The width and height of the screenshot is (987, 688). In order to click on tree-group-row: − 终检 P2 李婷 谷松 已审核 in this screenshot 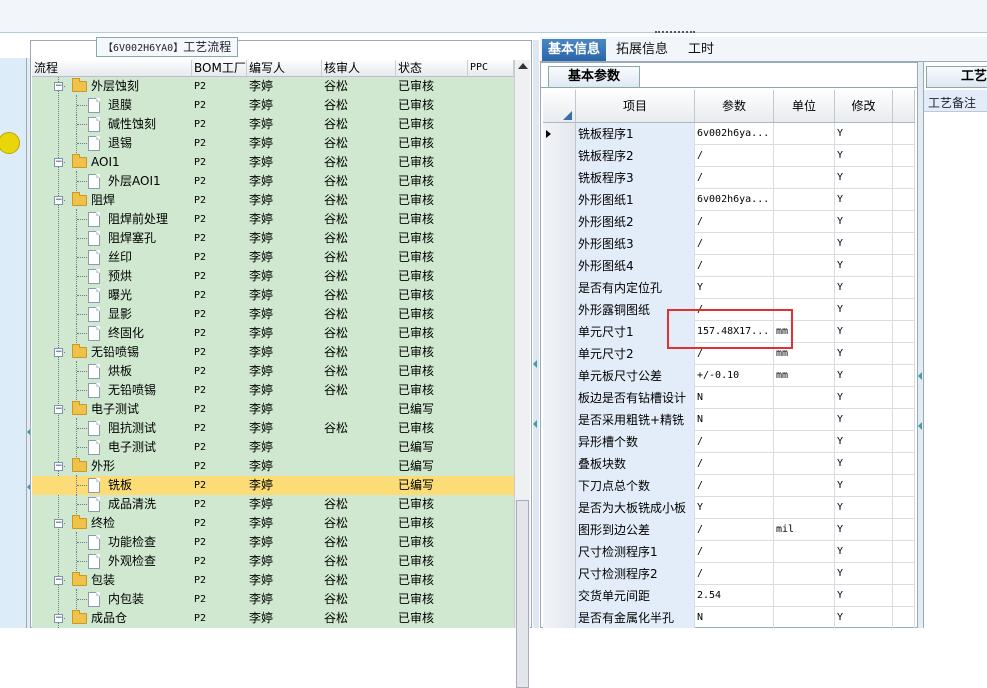, I will do `click(273, 523)`.